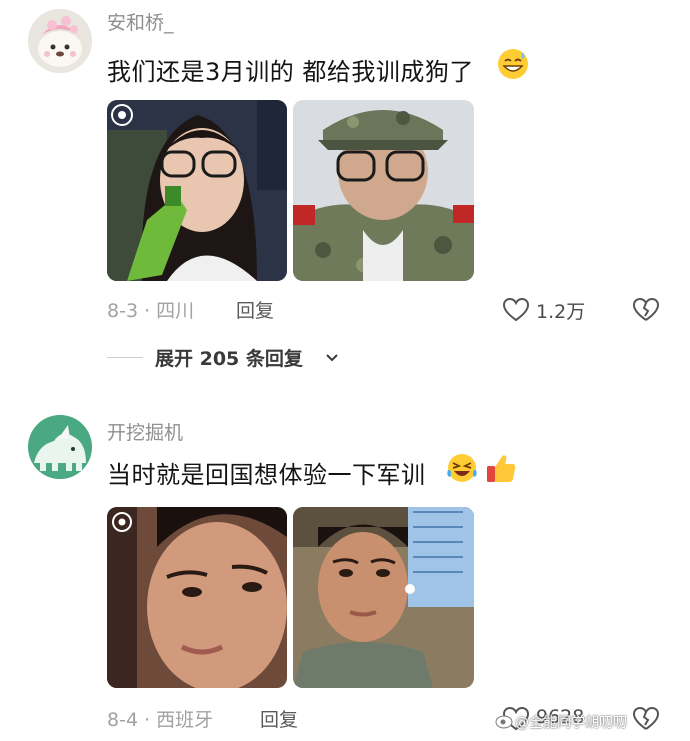  I want to click on heart-icon, so click(516, 310).